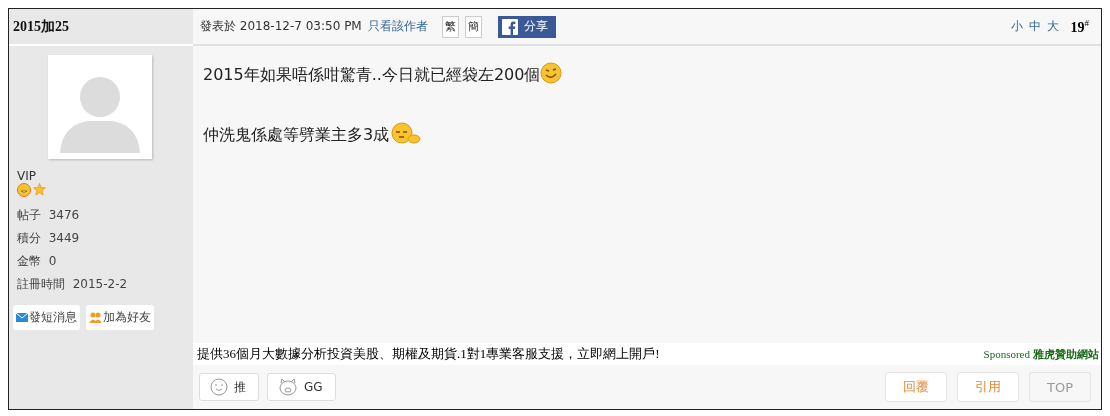 This screenshot has height=416, width=1110. What do you see at coordinates (301, 387) in the screenshot?
I see `gg-button: GG` at bounding box center [301, 387].